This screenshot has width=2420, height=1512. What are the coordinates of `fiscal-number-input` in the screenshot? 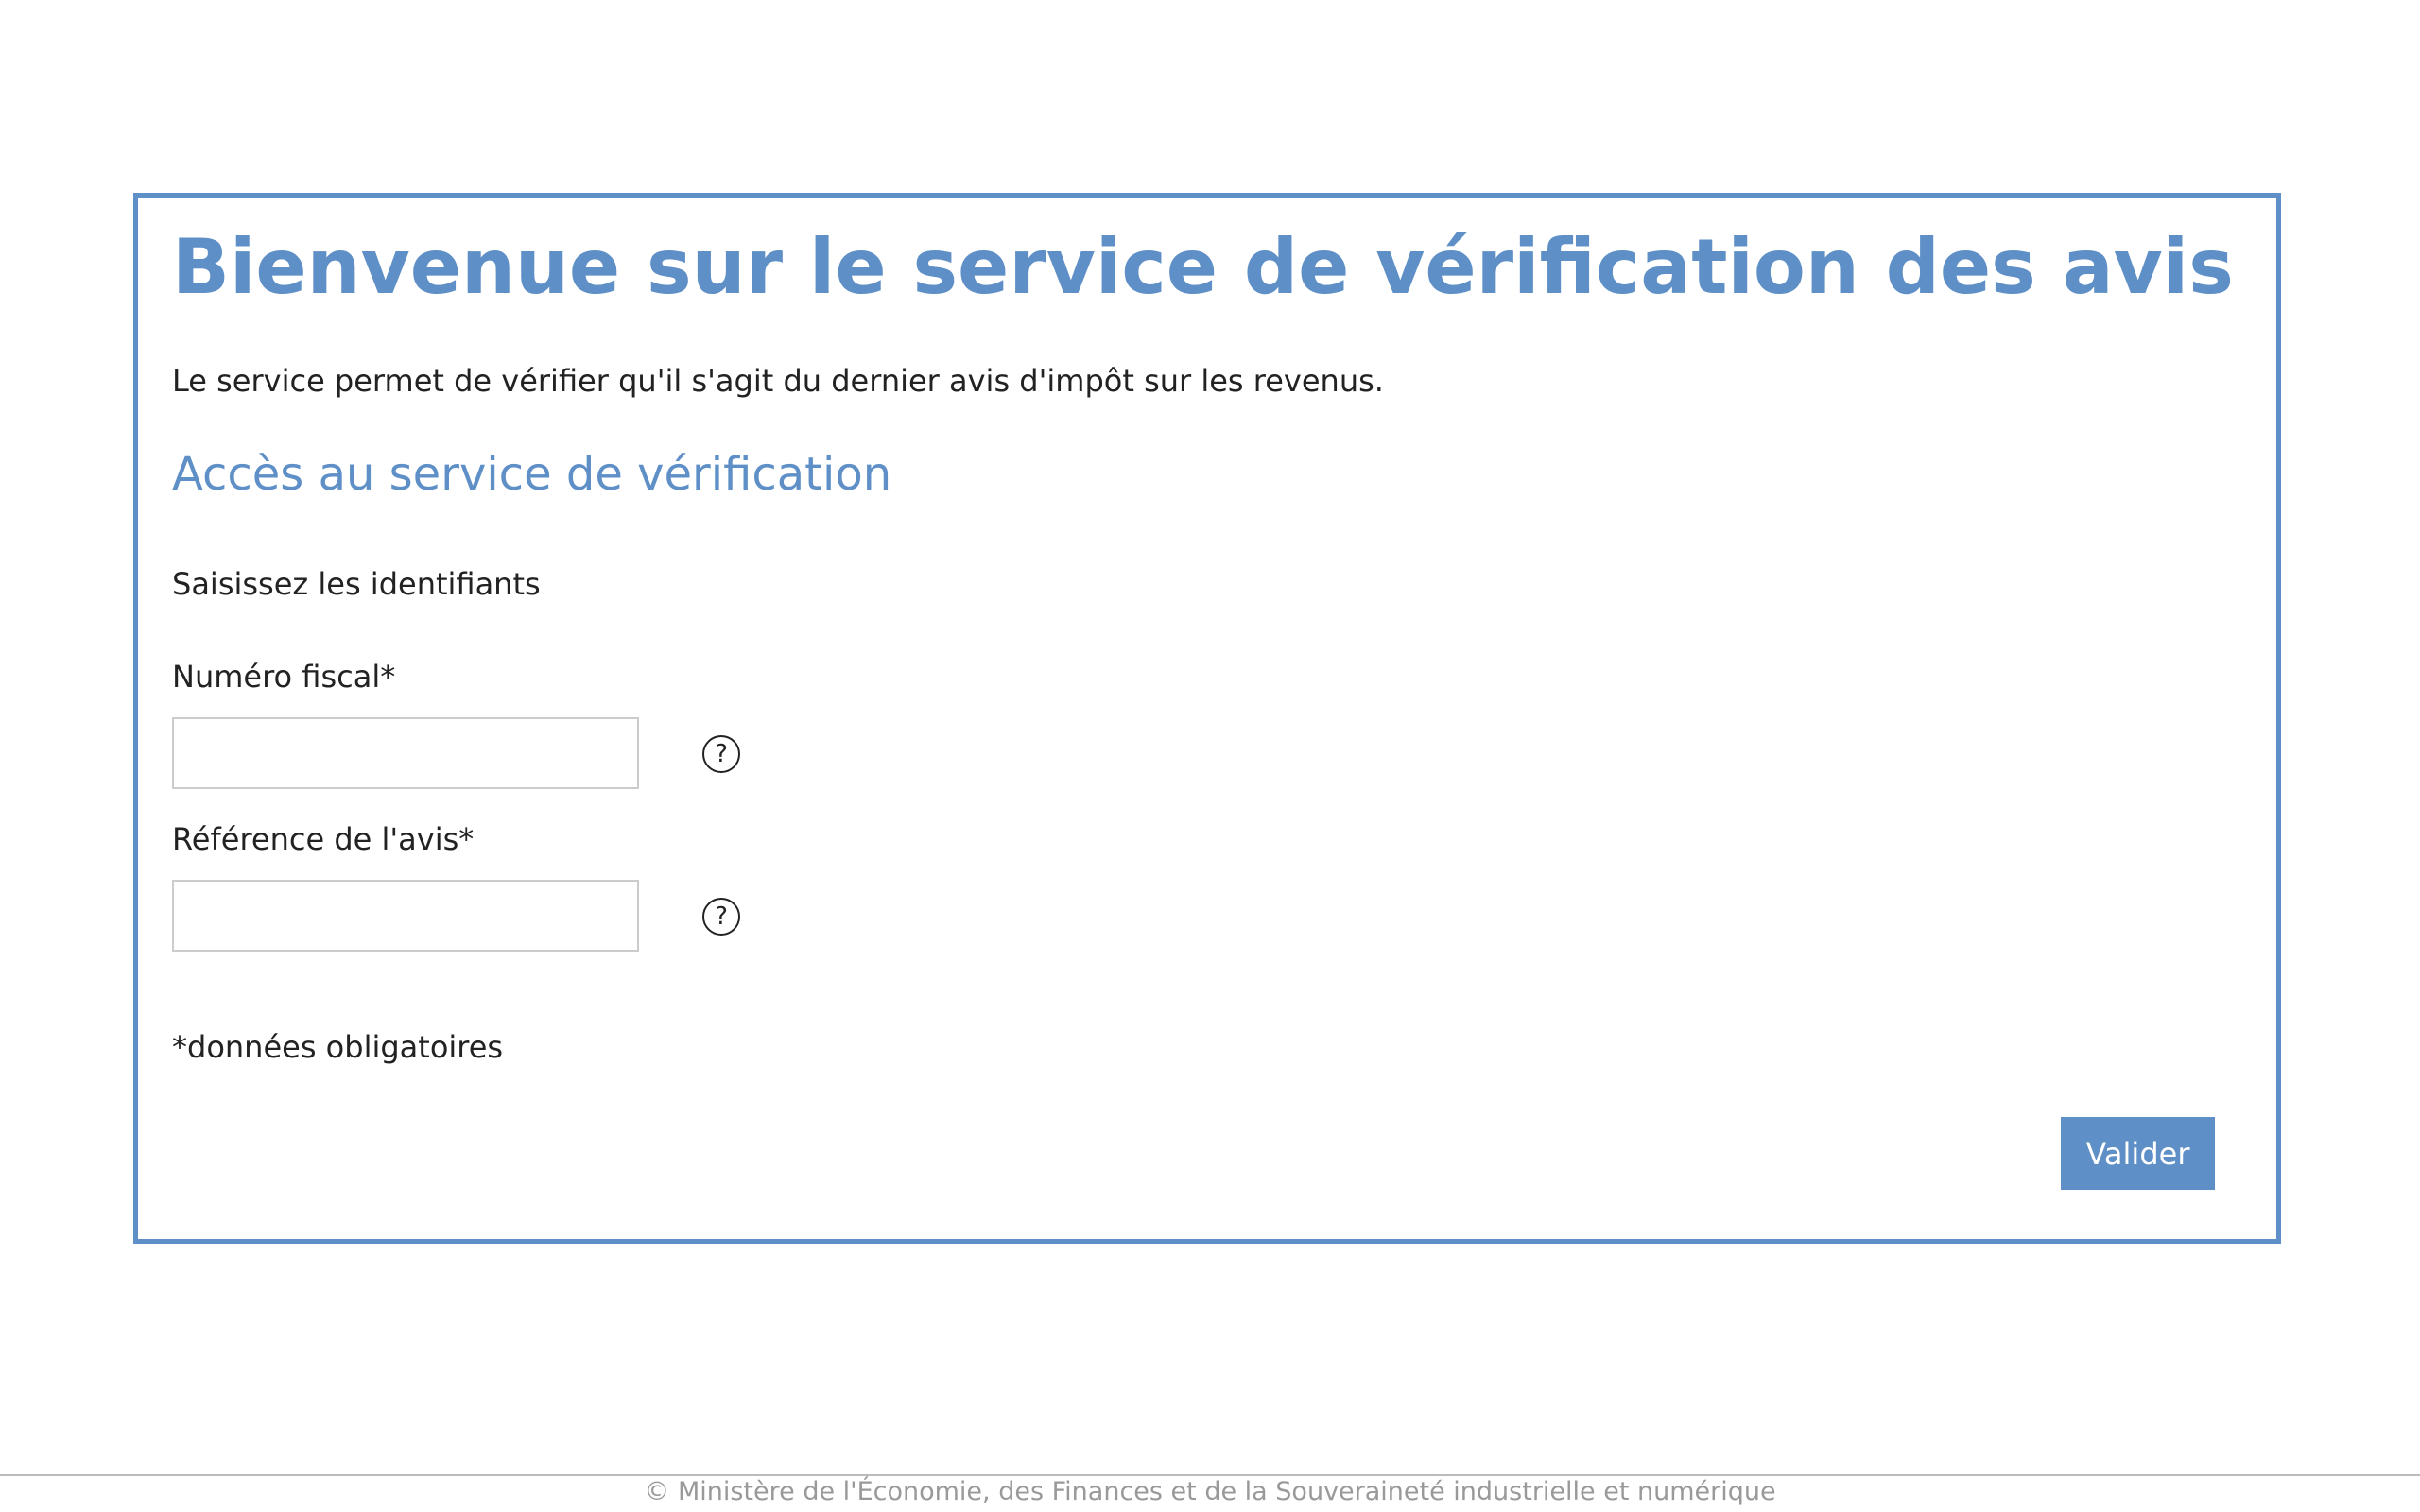 It's located at (405, 753).